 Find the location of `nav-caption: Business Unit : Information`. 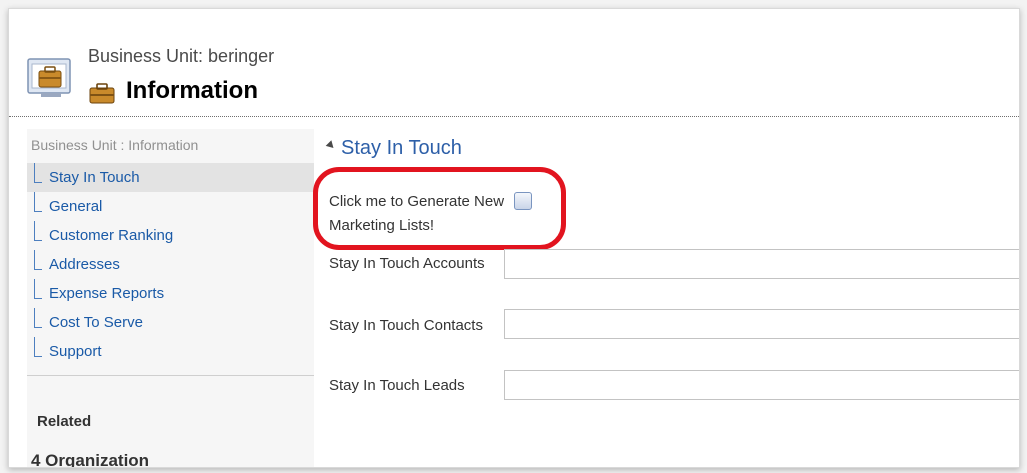

nav-caption: Business Unit : Information is located at coordinates (115, 145).